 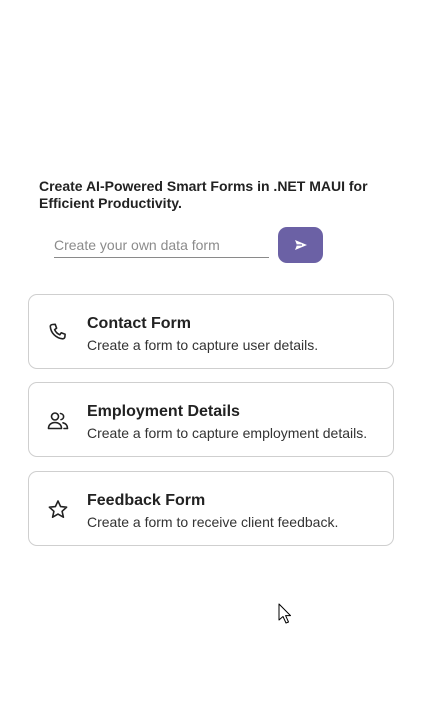 What do you see at coordinates (58, 510) in the screenshot?
I see `star-icon` at bounding box center [58, 510].